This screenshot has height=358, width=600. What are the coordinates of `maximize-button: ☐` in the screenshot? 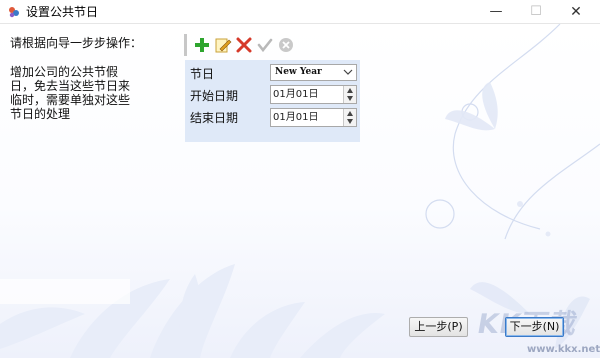 It's located at (536, 12).